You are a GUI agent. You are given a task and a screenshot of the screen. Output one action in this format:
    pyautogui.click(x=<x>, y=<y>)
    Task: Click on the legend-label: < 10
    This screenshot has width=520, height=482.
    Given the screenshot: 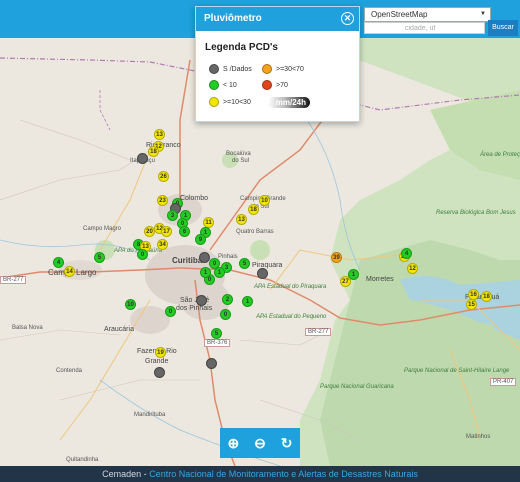 What is the action you would take?
    pyautogui.click(x=230, y=85)
    